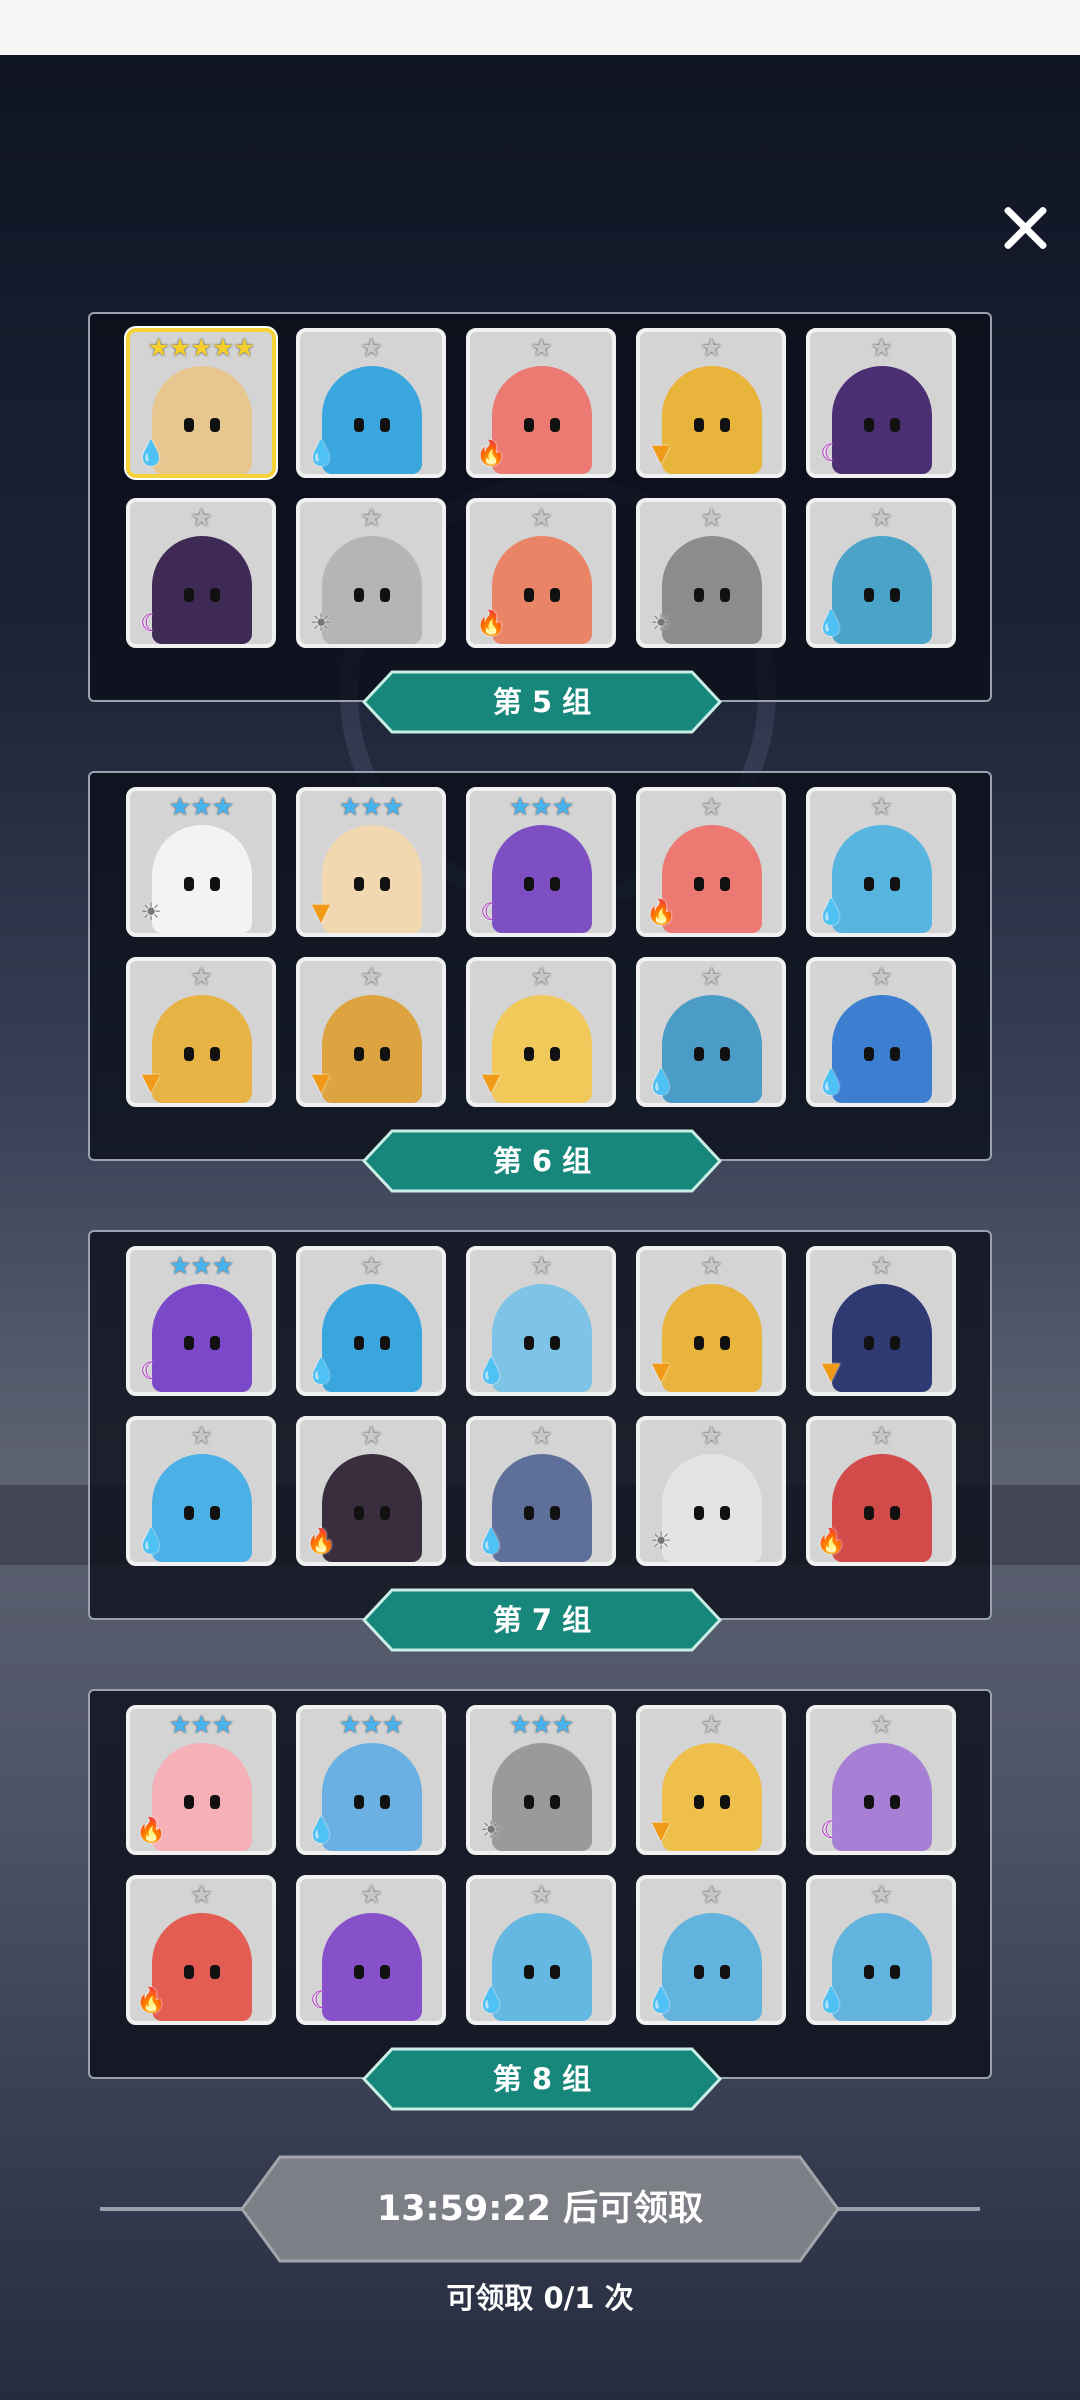  I want to click on hero-grid: ★★★ ☀ ★★★ ▼ ★★★ ☾ ★ 🔥 ★ 💧 ★ ▼ ★ ▼ ★ ▼ ★ 💧 ★ 💧, so click(541, 947).